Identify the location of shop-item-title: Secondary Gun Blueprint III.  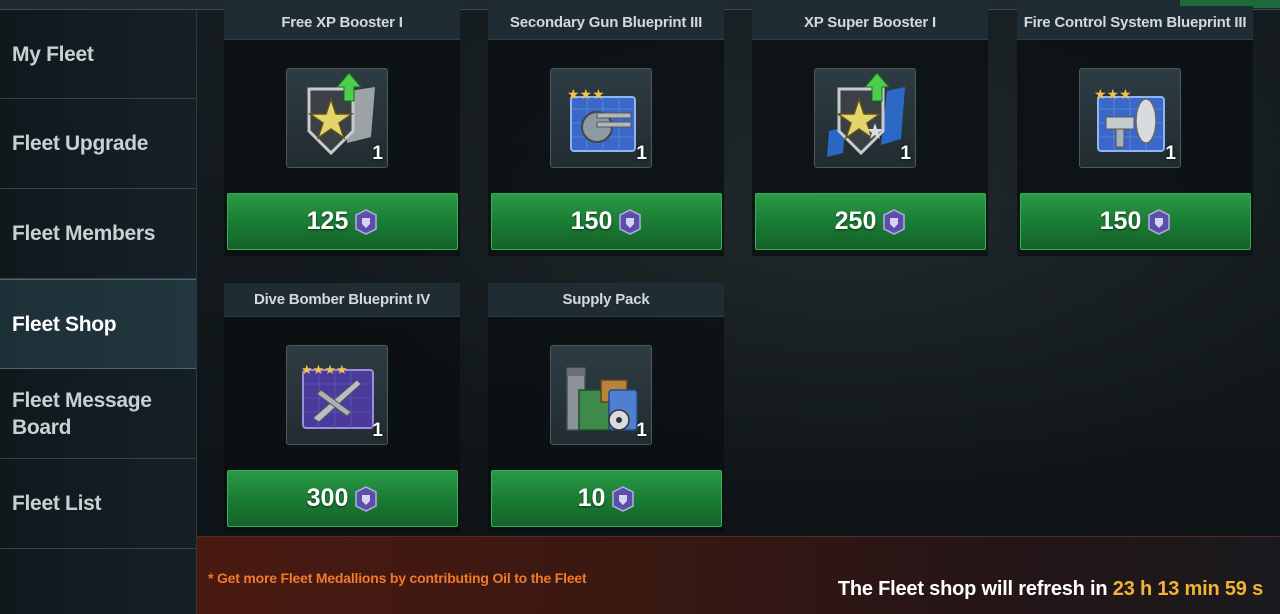
(606, 23).